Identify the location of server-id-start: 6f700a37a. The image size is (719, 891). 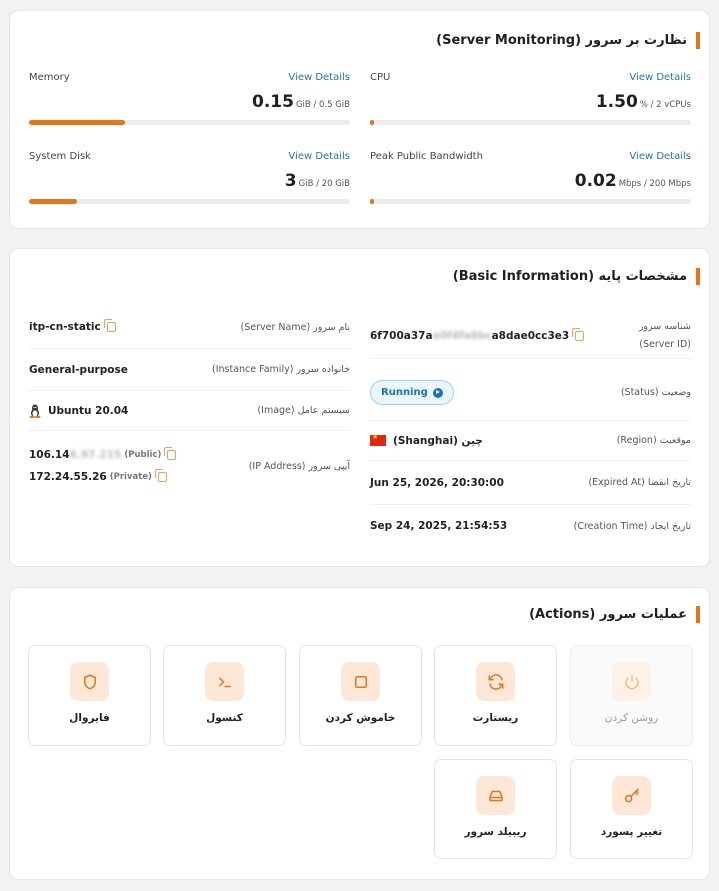
(401, 335).